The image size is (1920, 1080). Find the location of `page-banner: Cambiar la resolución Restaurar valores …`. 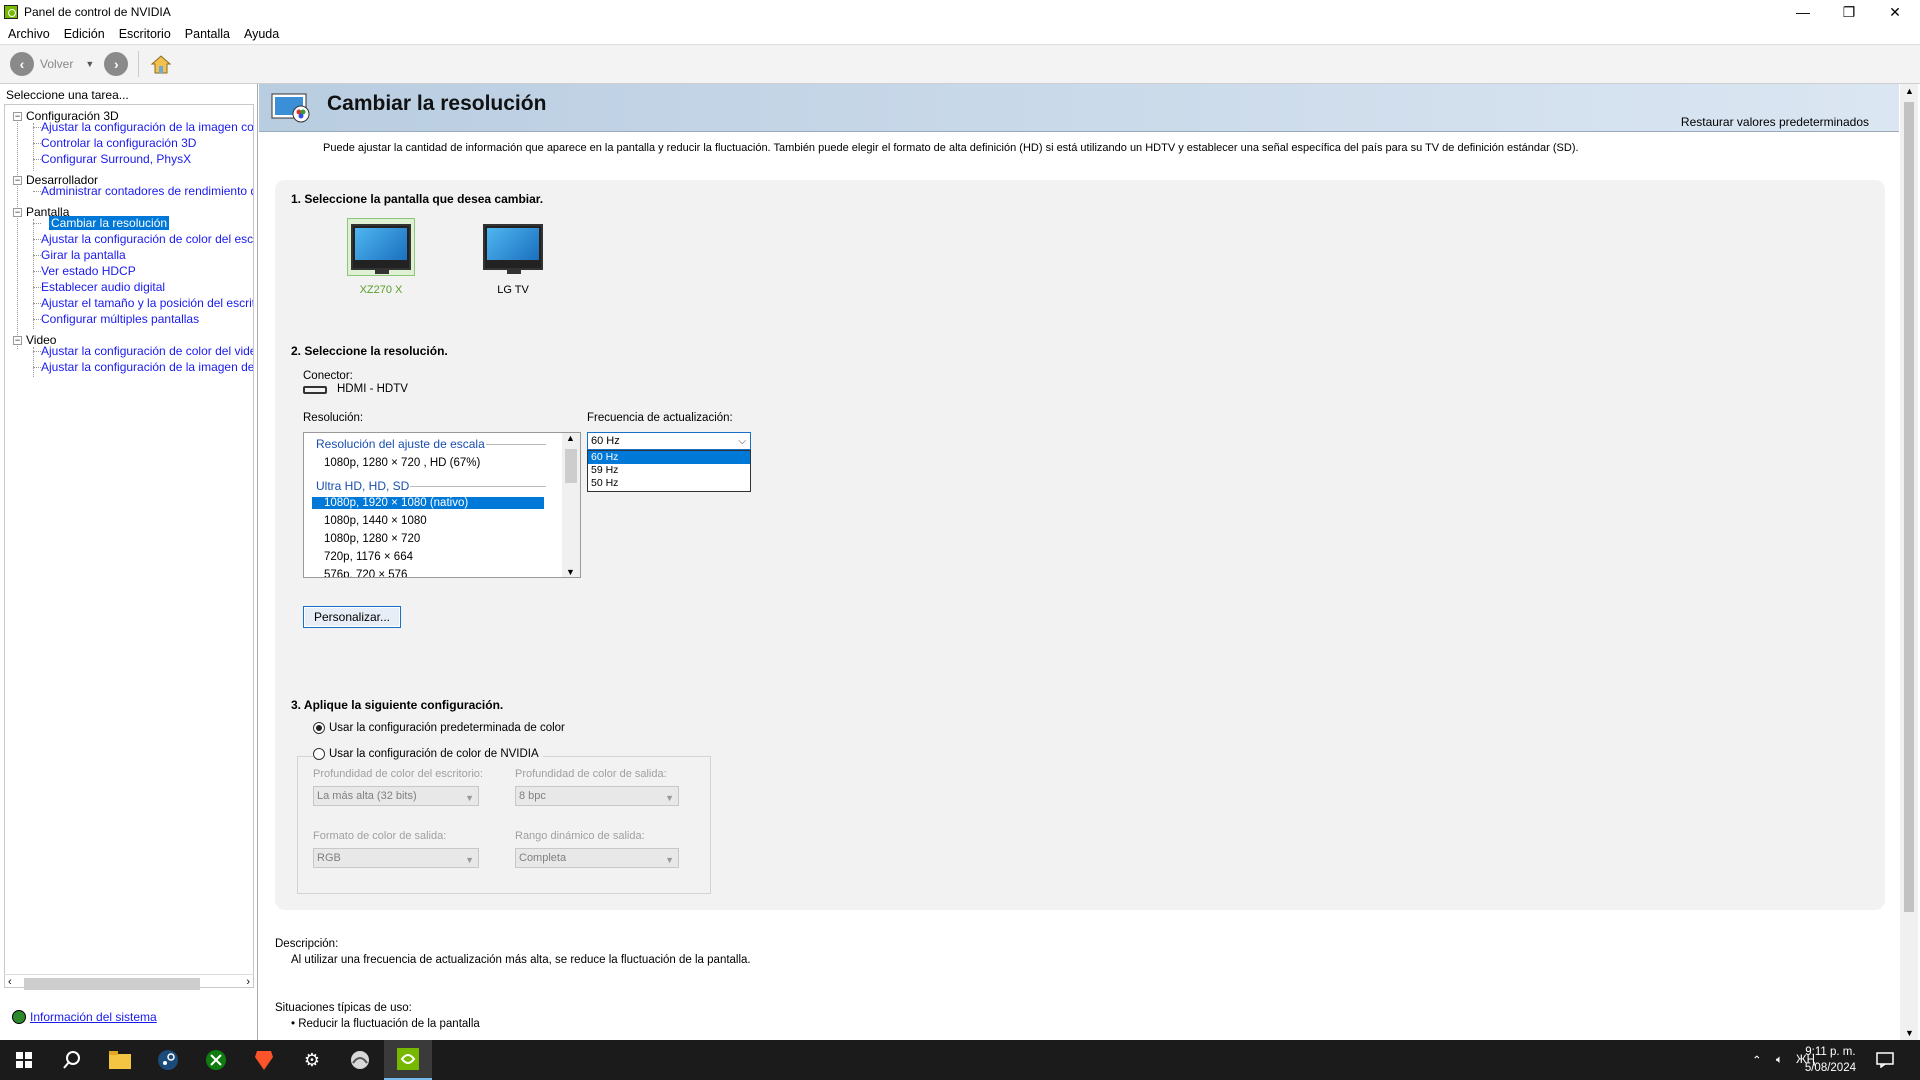

page-banner: Cambiar la resolución Restaurar valores … is located at coordinates (1079, 108).